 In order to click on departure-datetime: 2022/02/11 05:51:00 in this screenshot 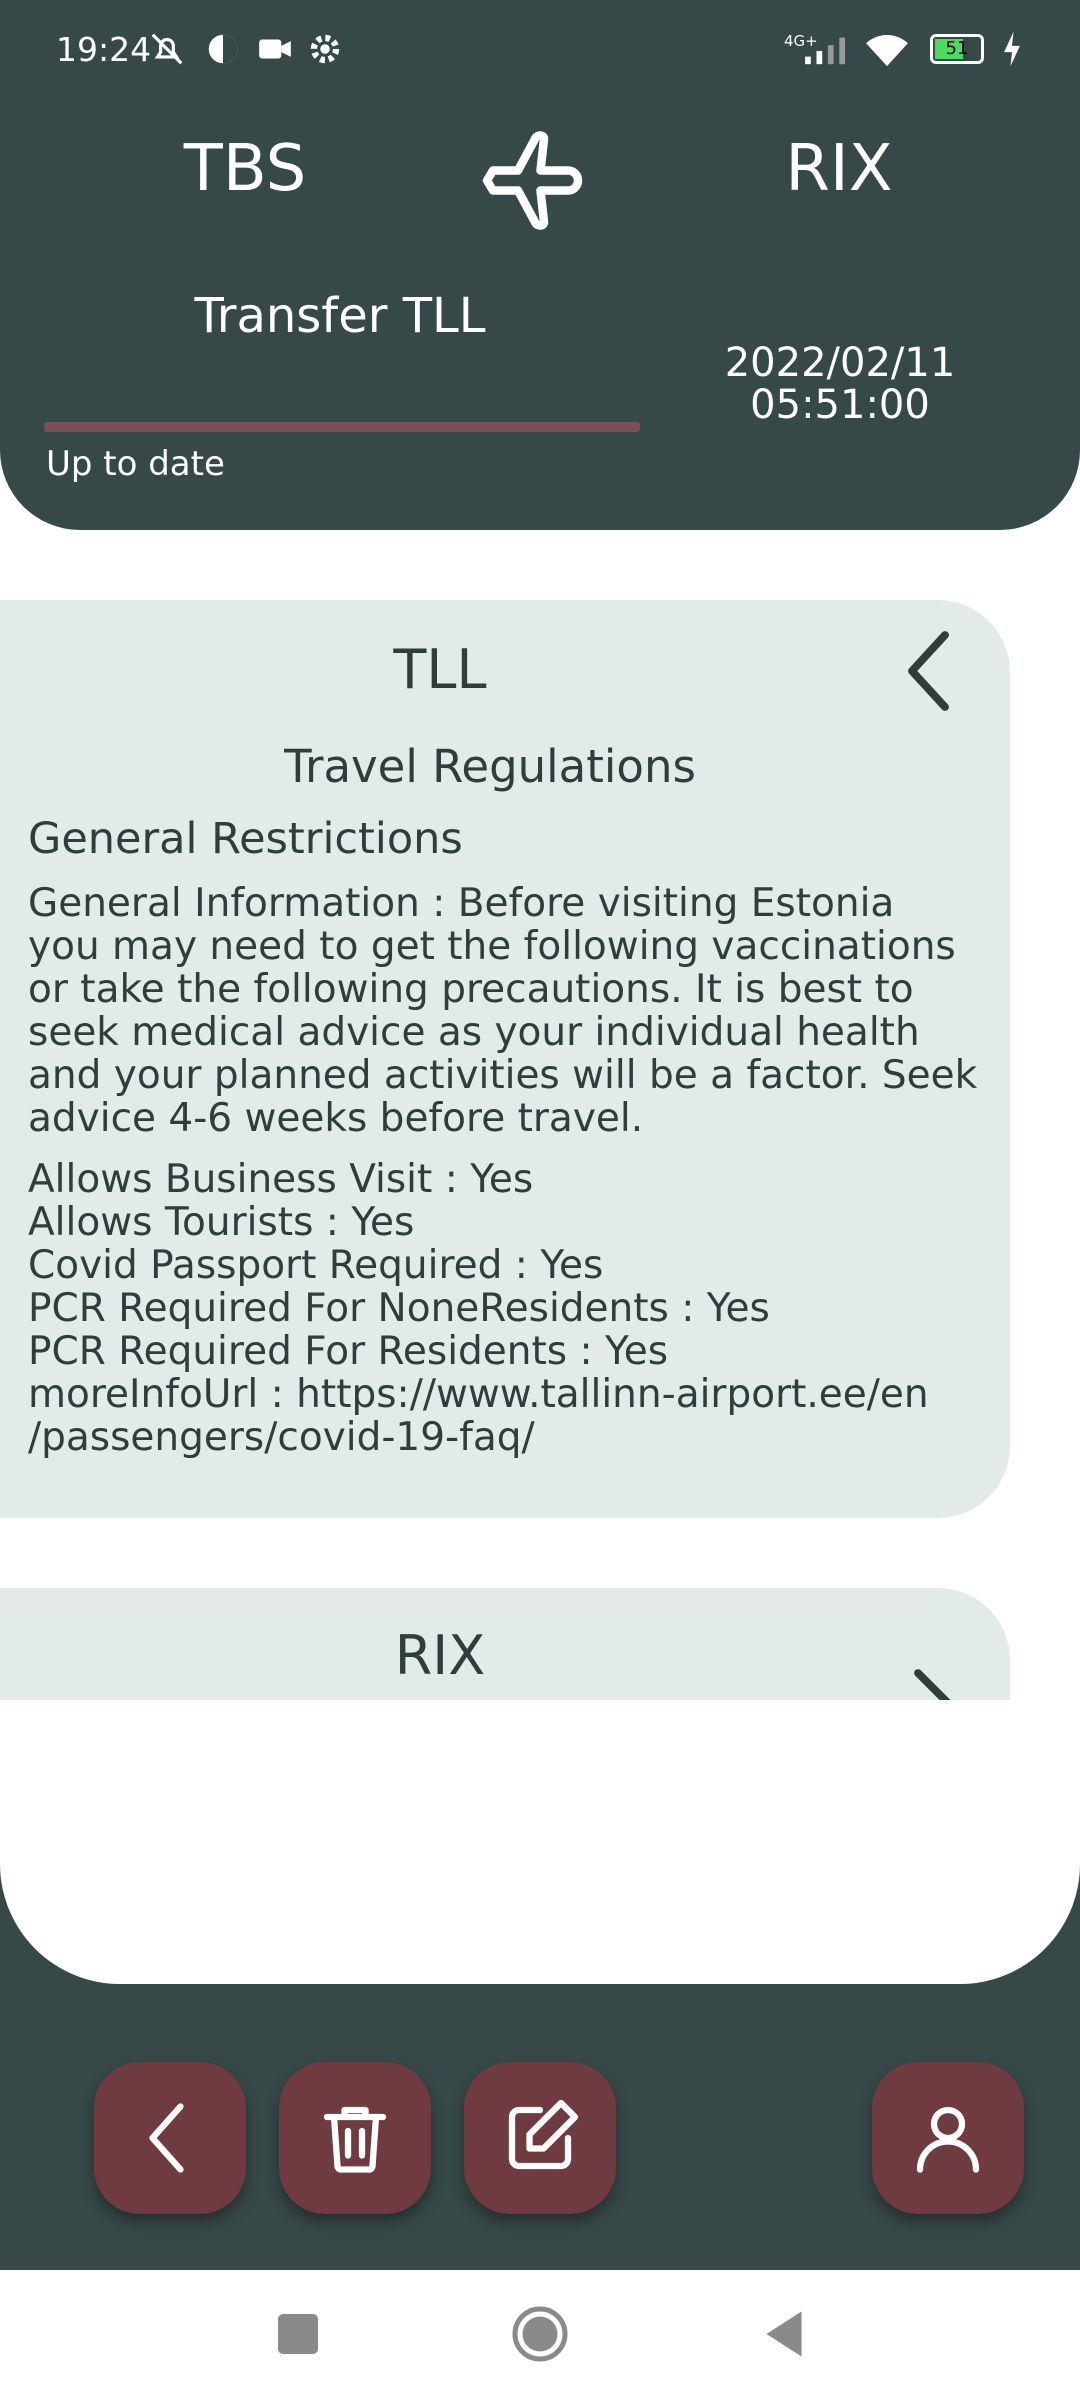, I will do `click(840, 384)`.